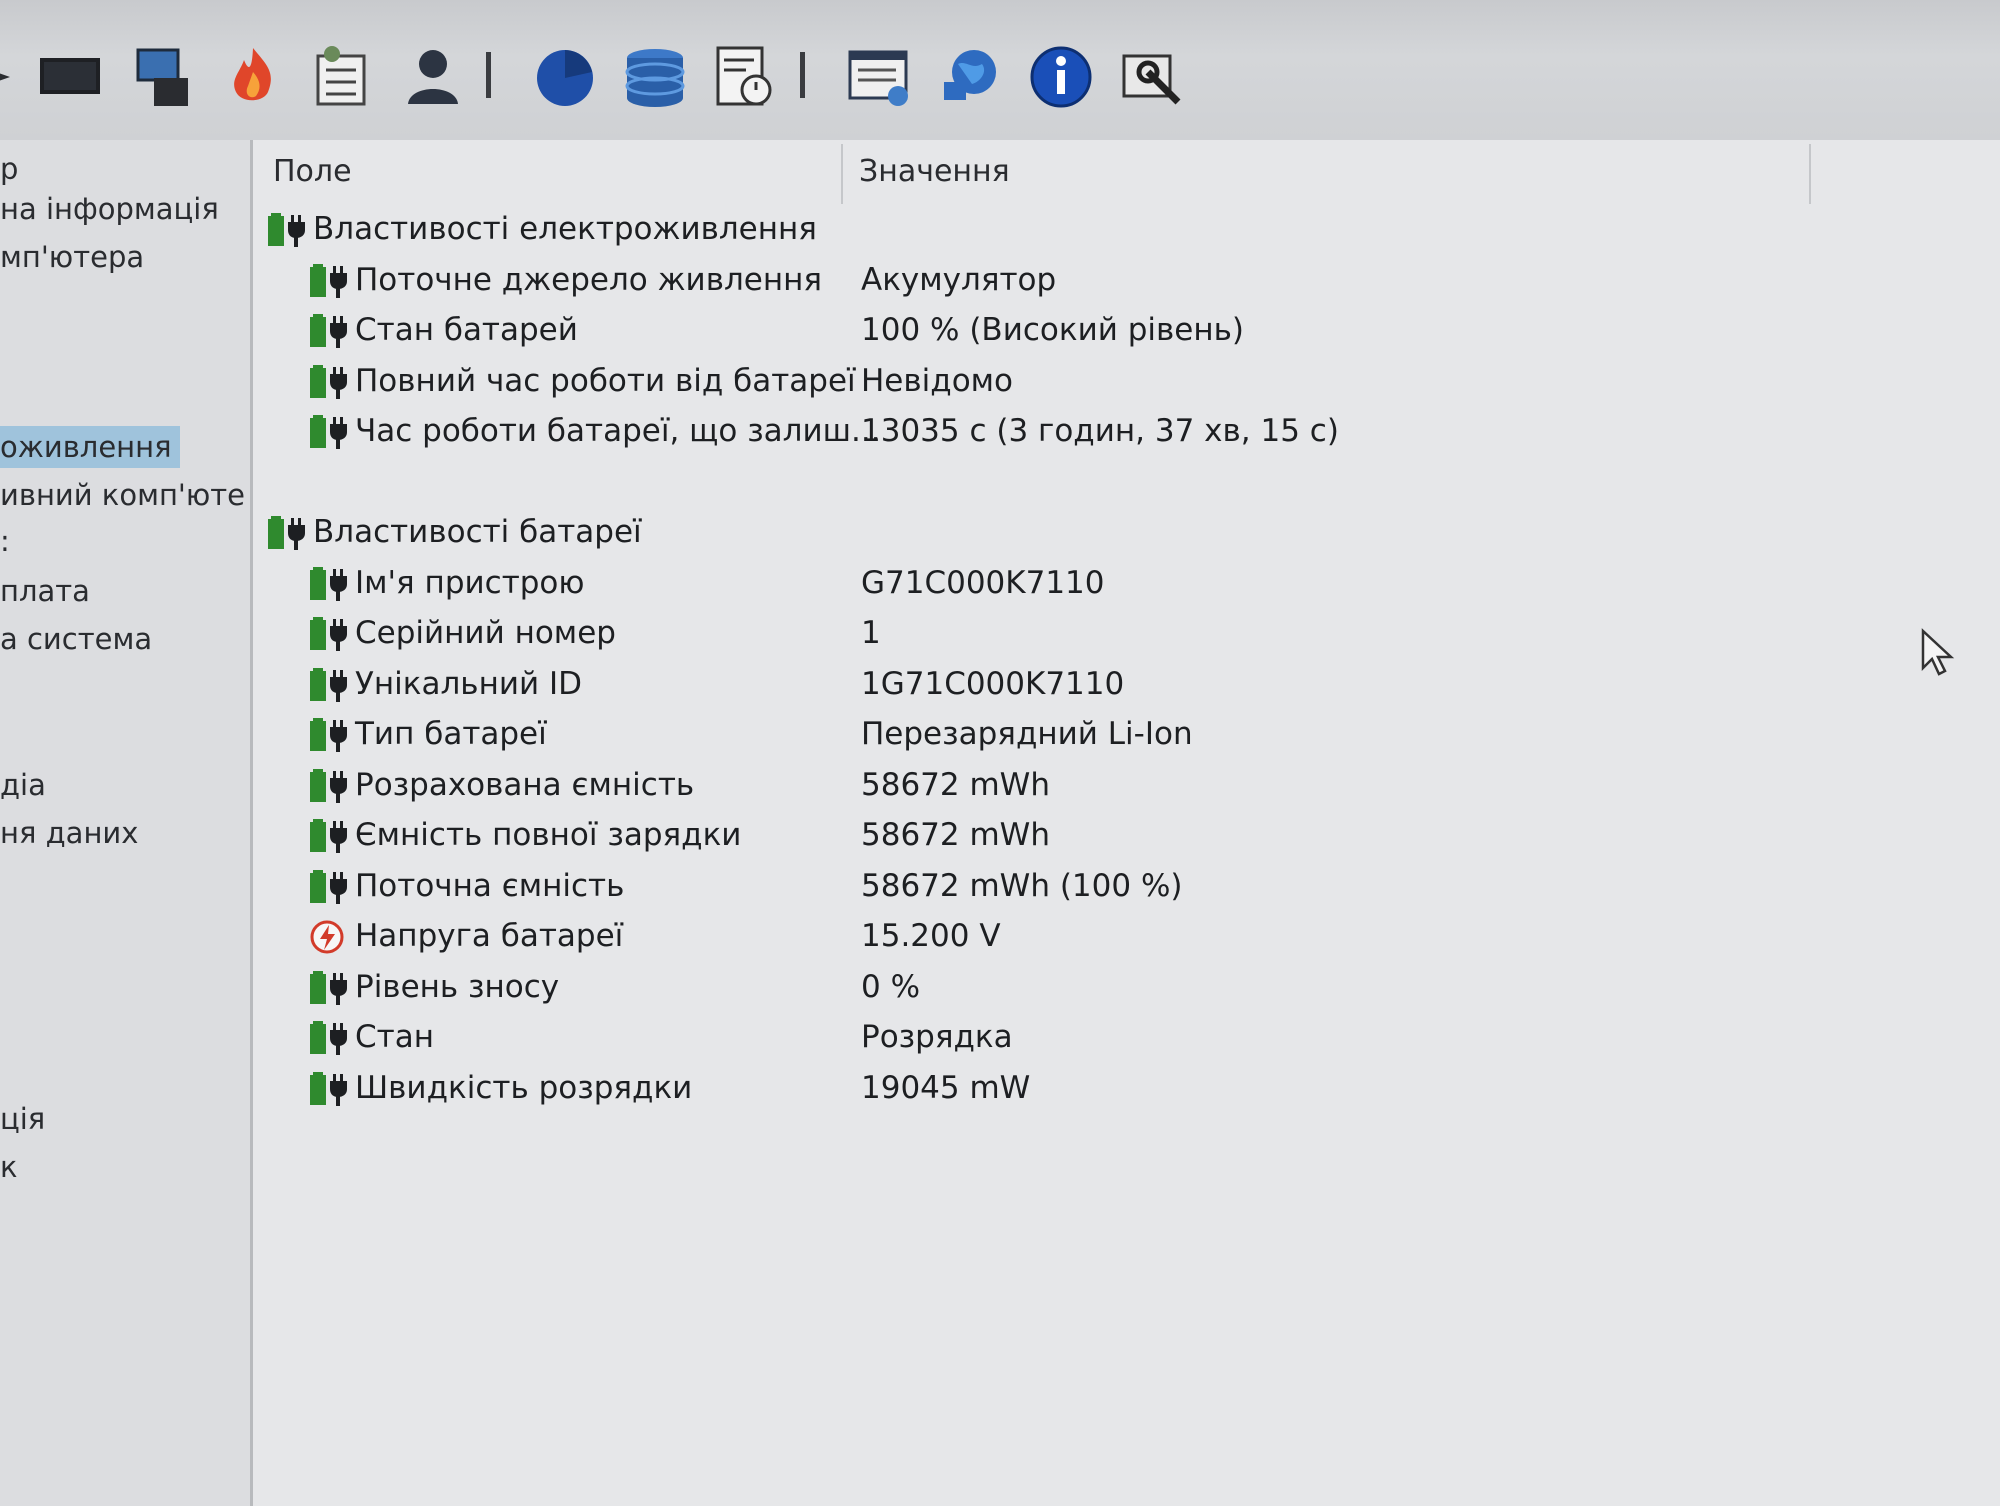 This screenshot has height=1506, width=2000. What do you see at coordinates (589, 279) in the screenshot?
I see `field-label: Поточне джерело живлення` at bounding box center [589, 279].